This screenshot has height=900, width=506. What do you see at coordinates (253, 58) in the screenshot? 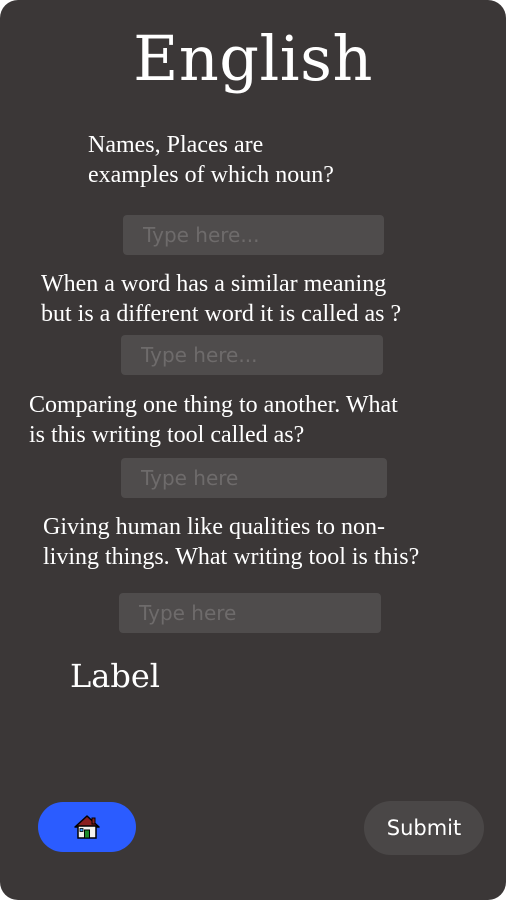
I see `page-title: English` at bounding box center [253, 58].